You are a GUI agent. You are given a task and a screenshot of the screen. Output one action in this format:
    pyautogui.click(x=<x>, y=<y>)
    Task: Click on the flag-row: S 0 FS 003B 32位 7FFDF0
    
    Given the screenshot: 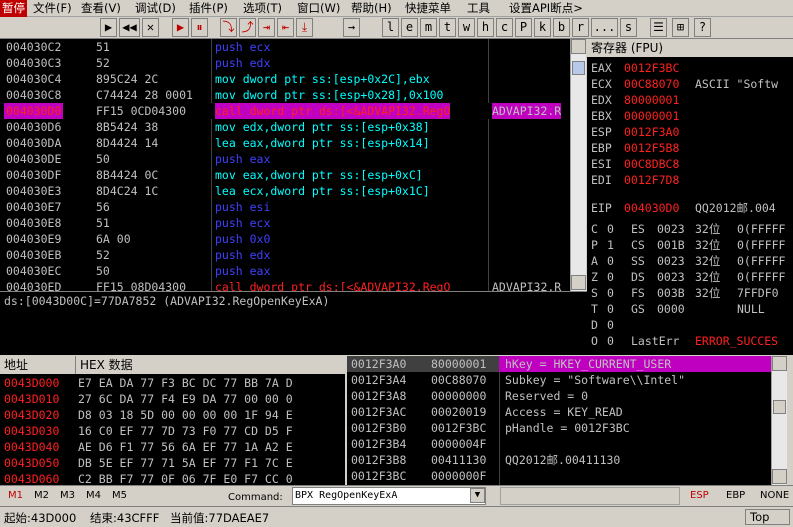 What is the action you would take?
    pyautogui.click(x=690, y=293)
    